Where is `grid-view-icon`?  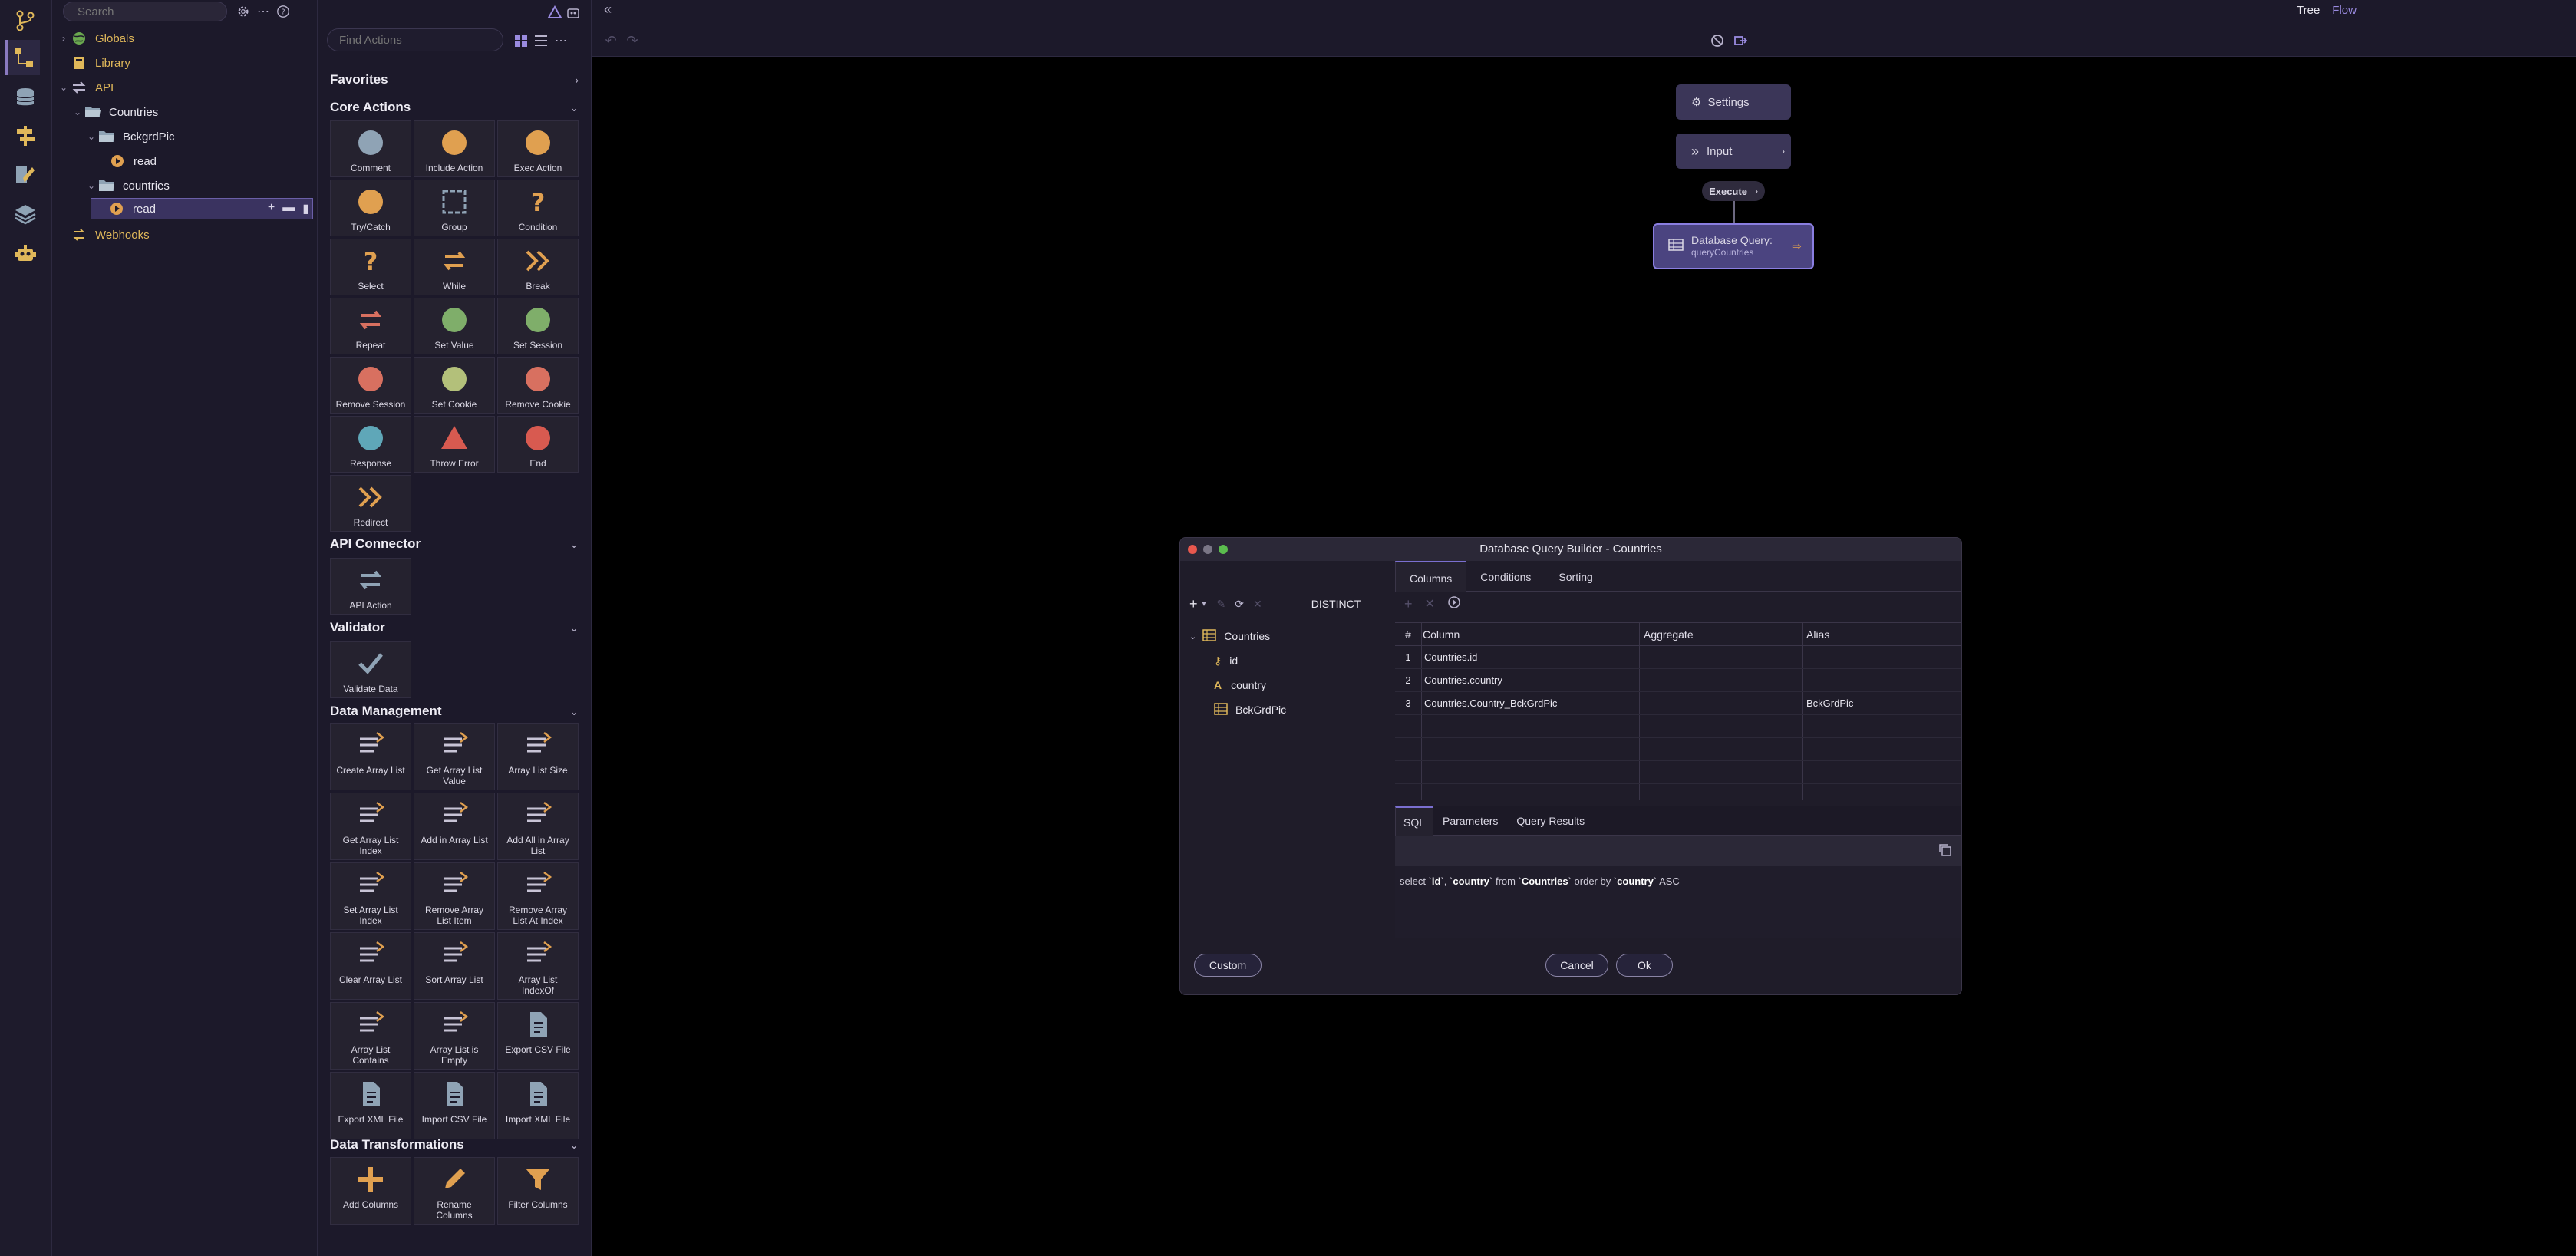 grid-view-icon is located at coordinates (521, 41).